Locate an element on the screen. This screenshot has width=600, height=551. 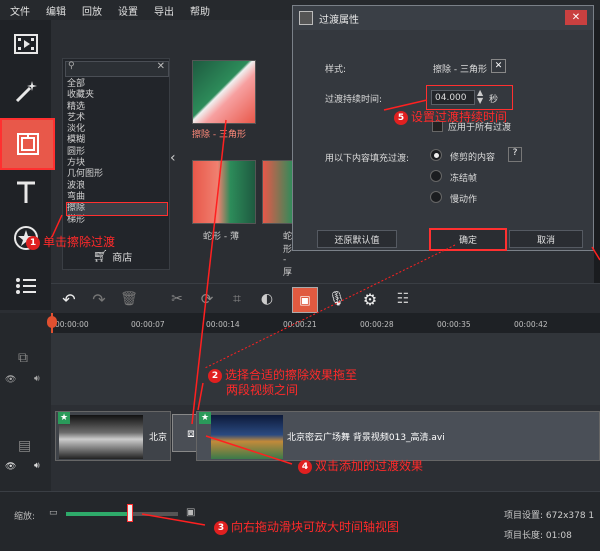
annotation-4: 4 双击添加的过渡效果 is located at coordinates (360, 465).